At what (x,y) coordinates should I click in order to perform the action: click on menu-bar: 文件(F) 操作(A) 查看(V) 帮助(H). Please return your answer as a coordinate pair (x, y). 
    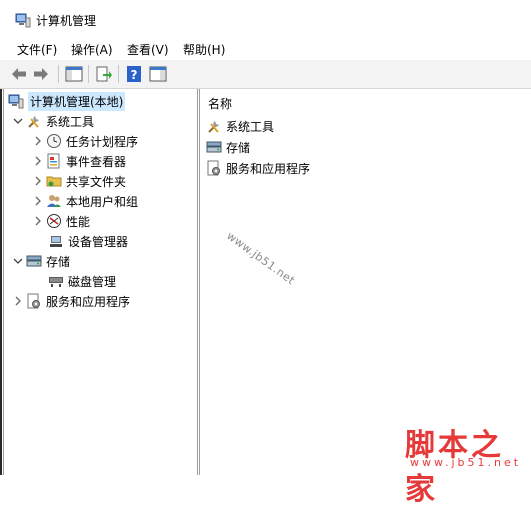
    Looking at the image, I should click on (265, 49).